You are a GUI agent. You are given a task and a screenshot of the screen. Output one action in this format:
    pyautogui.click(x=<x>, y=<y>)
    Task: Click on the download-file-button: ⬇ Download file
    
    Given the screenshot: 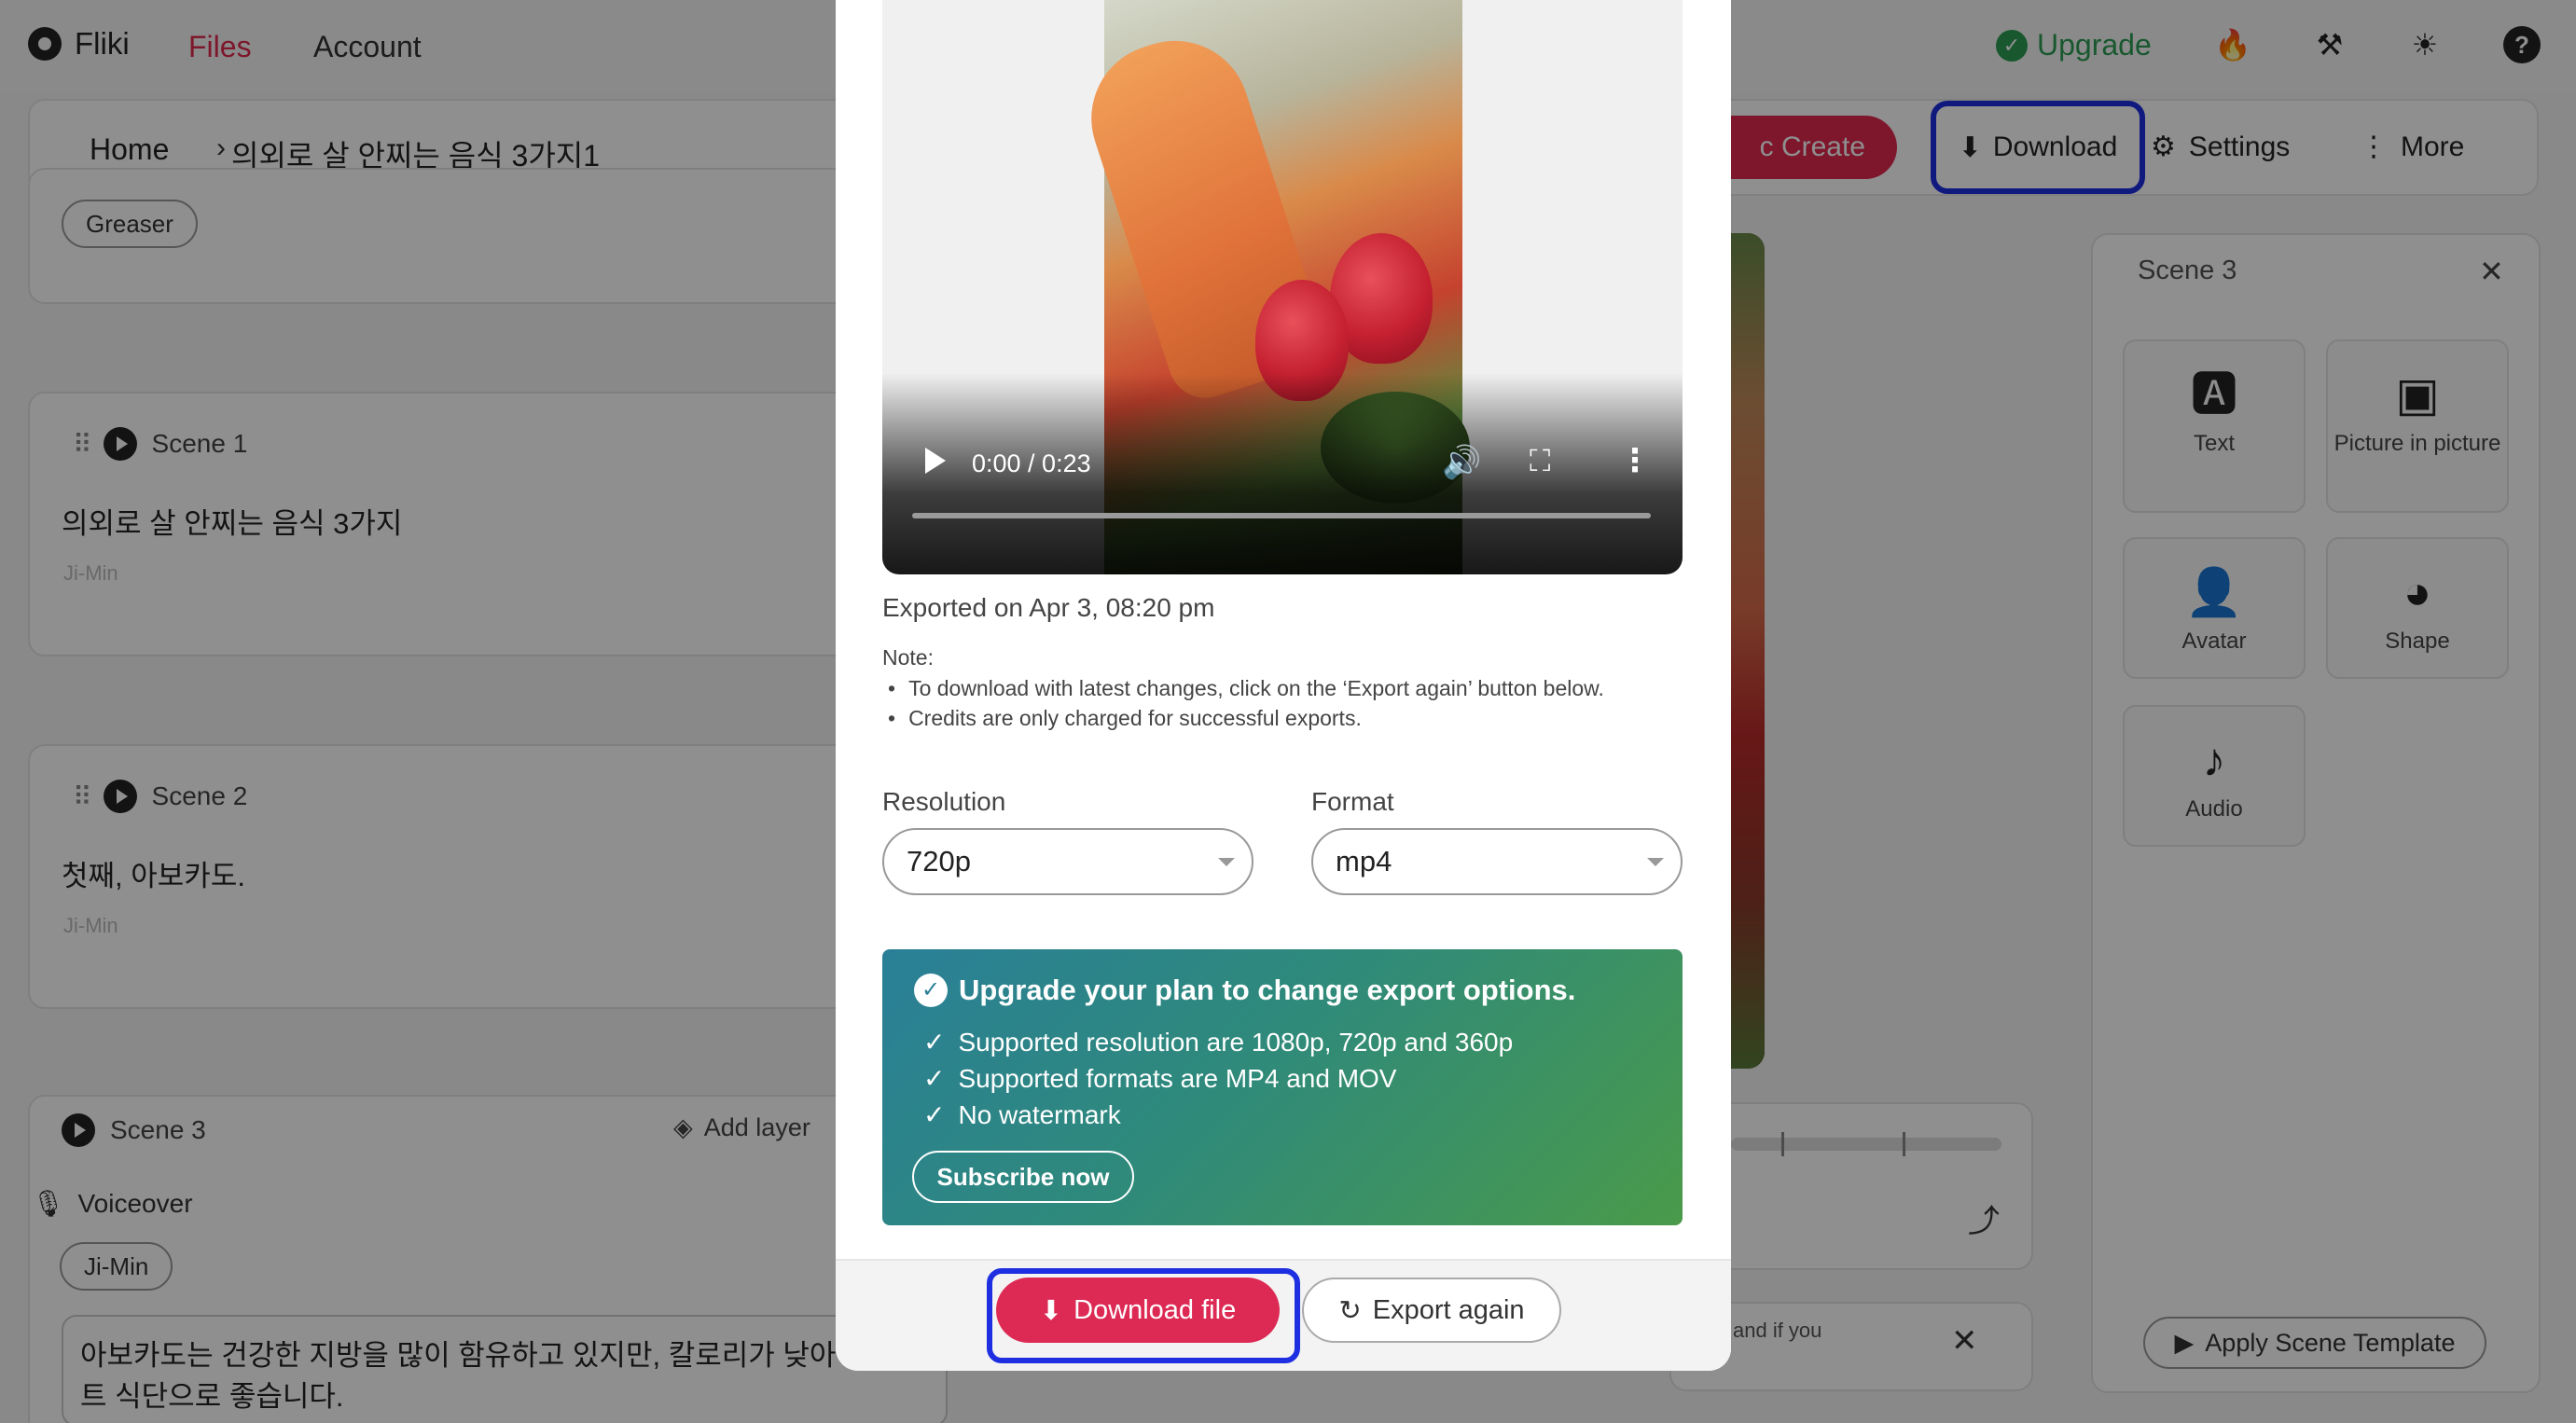 What is the action you would take?
    pyautogui.click(x=1138, y=1310)
    